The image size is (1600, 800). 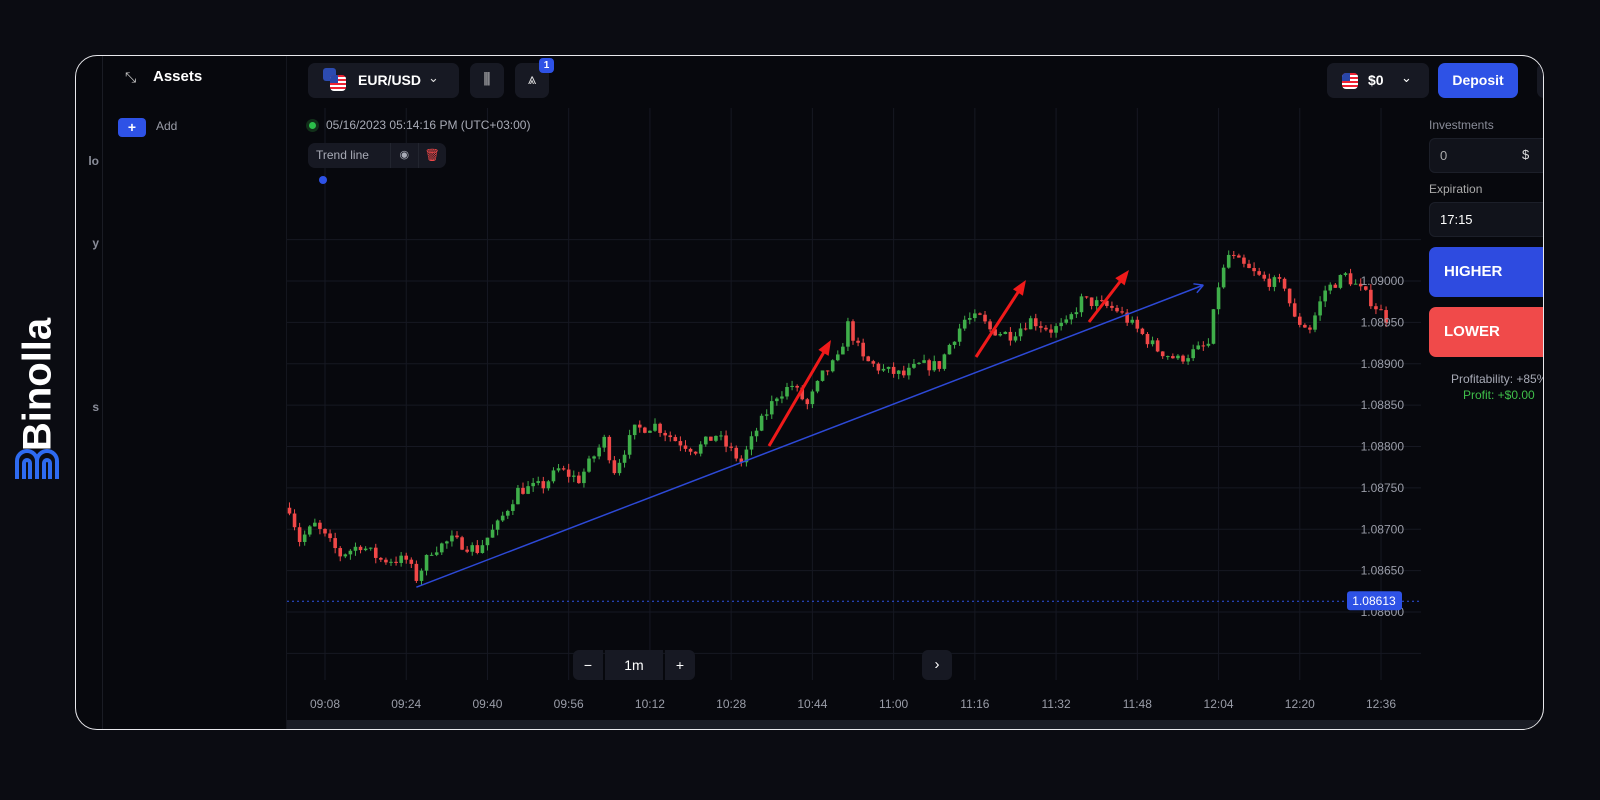 I want to click on nav-item: lo, so click(x=93, y=161).